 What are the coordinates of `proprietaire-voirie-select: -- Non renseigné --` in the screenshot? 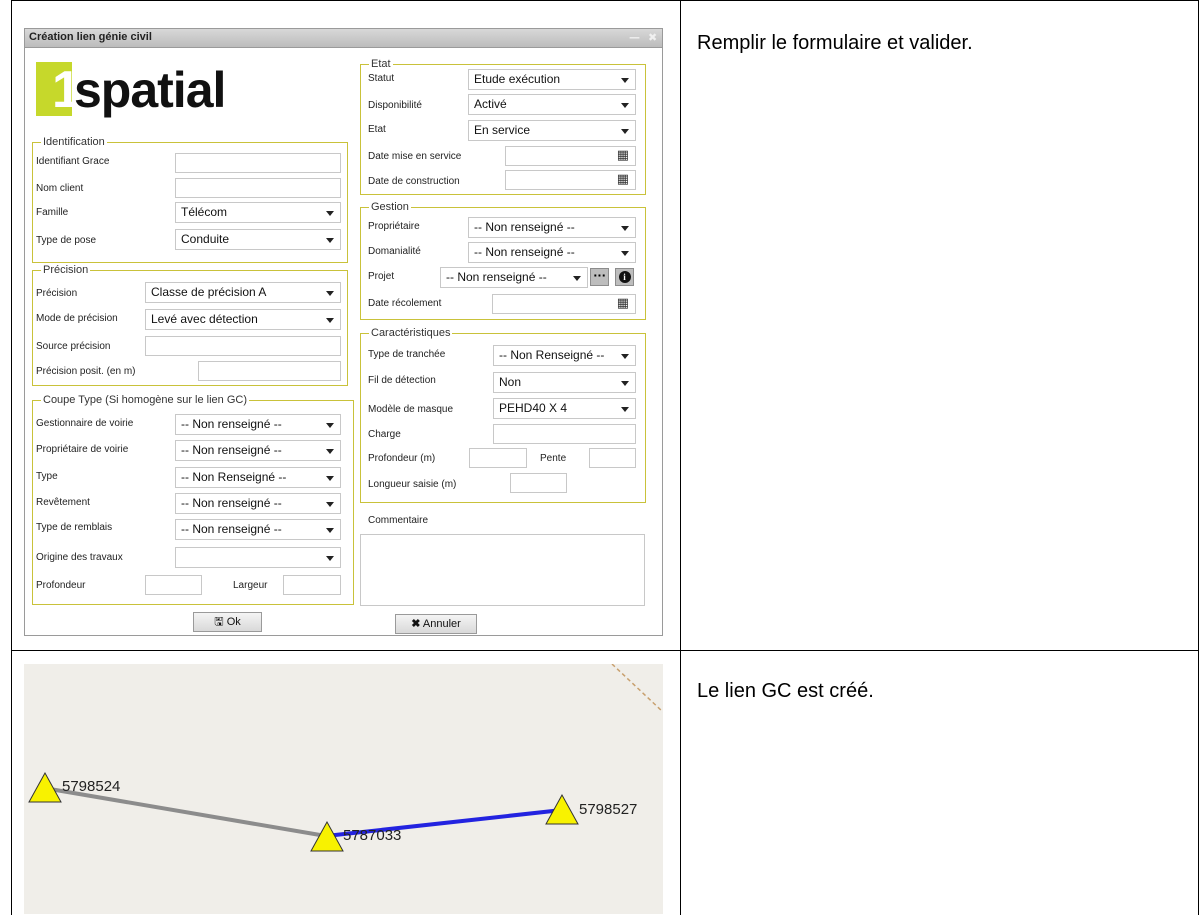 It's located at (258, 450).